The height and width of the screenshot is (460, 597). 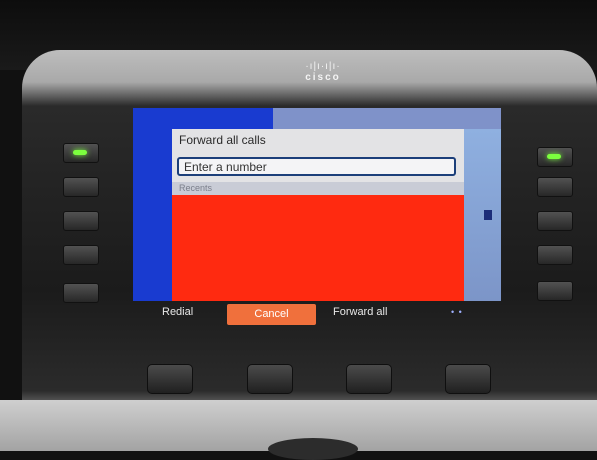 I want to click on softkey-redial-label: Redial, so click(x=177, y=312).